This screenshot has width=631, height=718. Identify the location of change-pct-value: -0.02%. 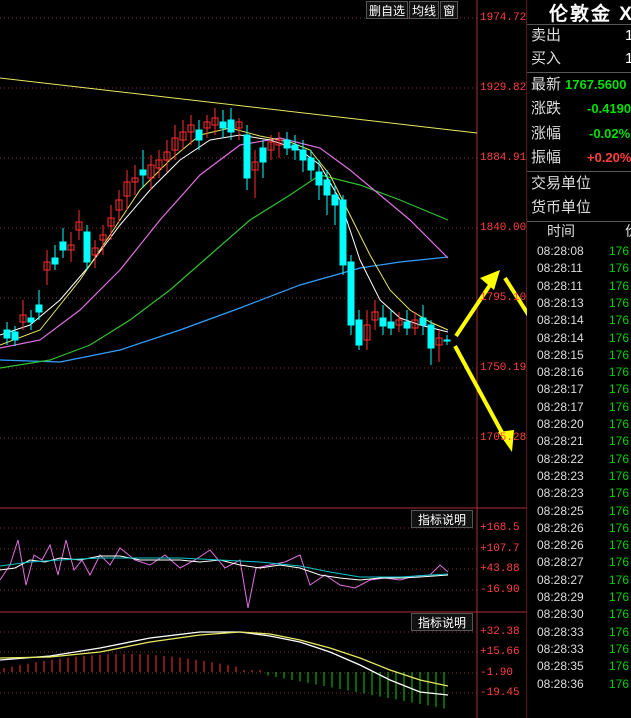
(610, 133).